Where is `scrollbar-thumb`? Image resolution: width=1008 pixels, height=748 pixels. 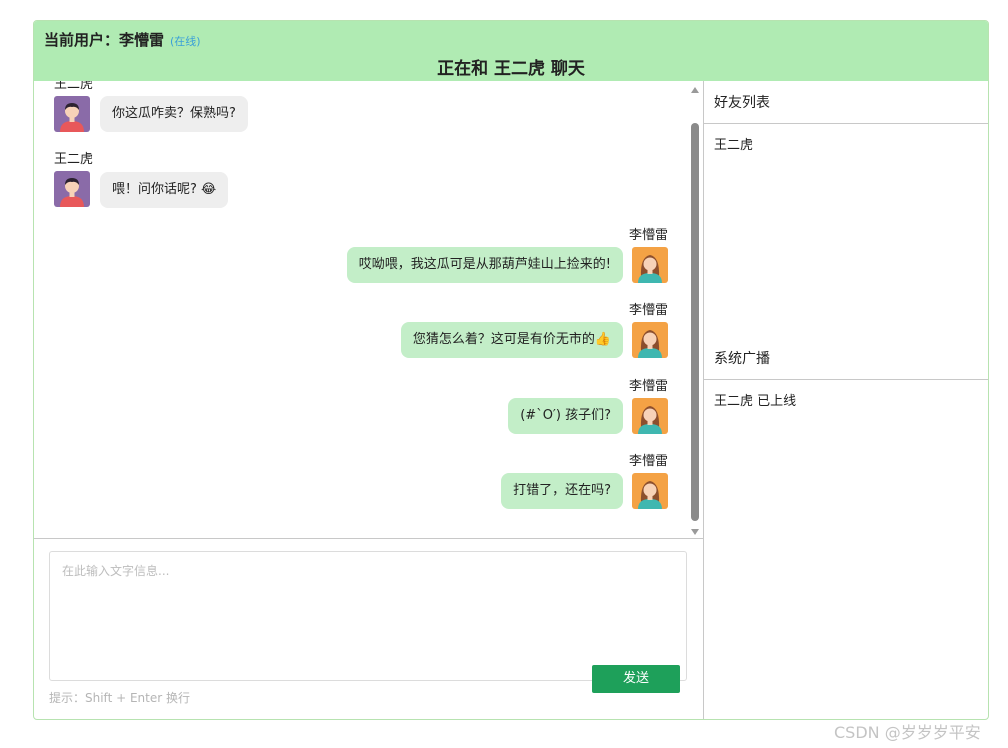
scrollbar-thumb is located at coordinates (695, 322).